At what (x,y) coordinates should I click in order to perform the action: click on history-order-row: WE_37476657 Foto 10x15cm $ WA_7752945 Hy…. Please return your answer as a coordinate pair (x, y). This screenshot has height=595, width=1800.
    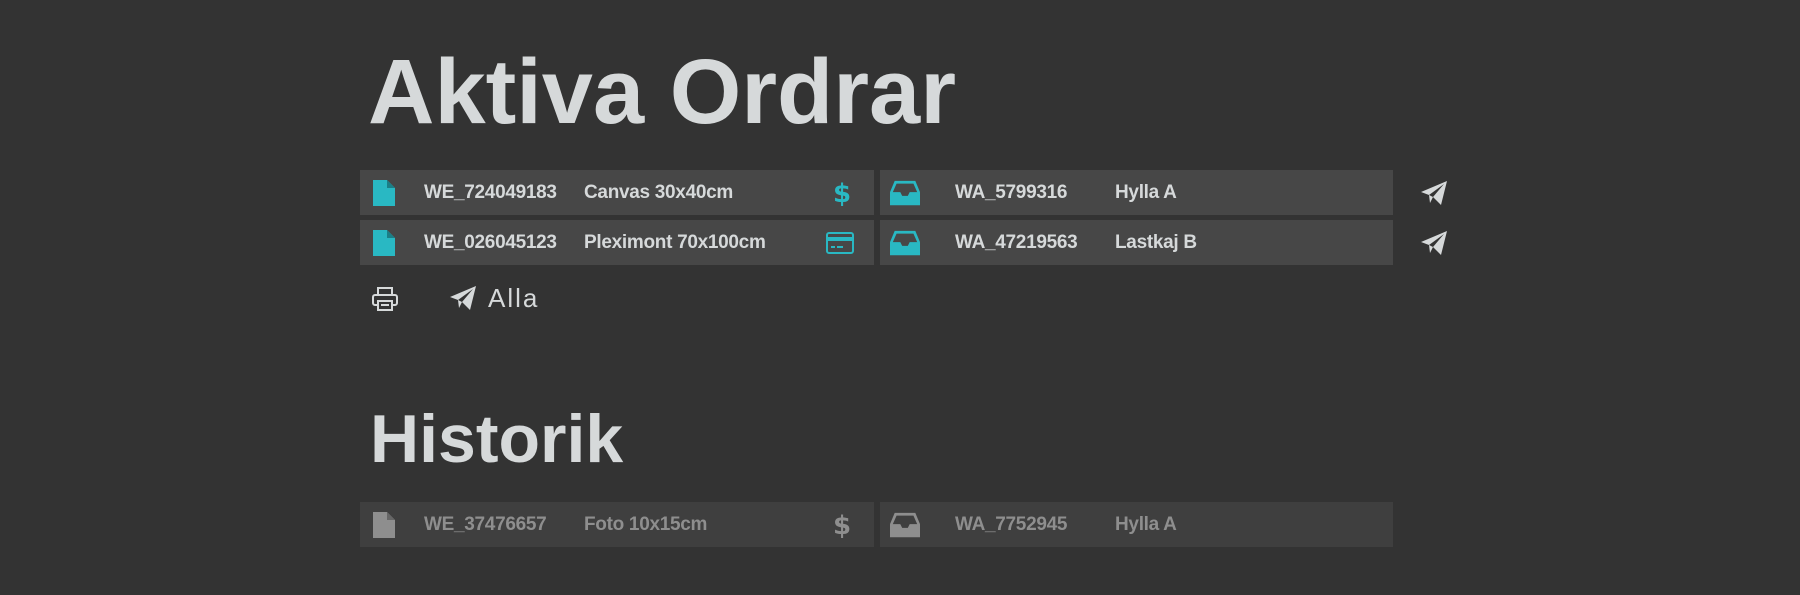
    Looking at the image, I should click on (876, 524).